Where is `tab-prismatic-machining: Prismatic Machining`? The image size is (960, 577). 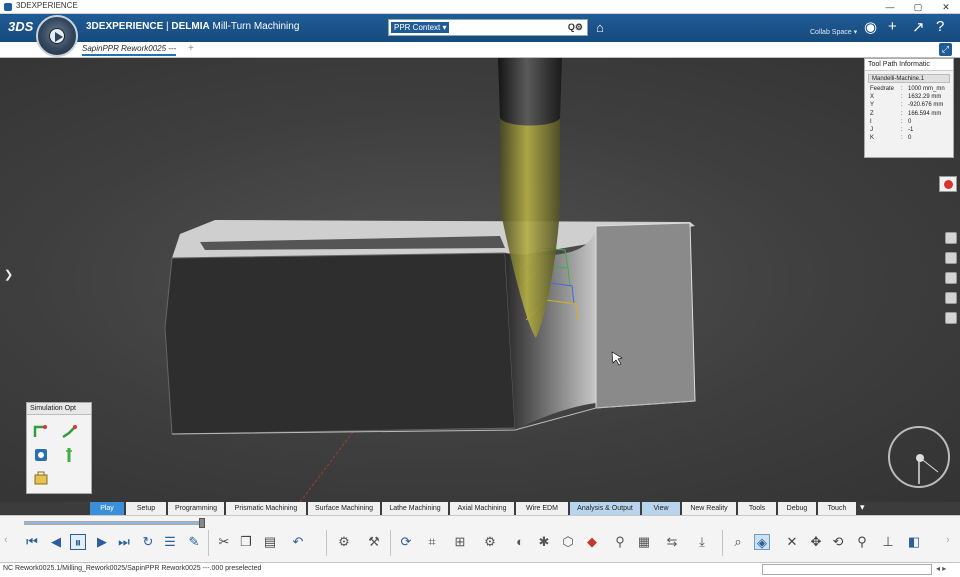 tab-prismatic-machining: Prismatic Machining is located at coordinates (266, 508).